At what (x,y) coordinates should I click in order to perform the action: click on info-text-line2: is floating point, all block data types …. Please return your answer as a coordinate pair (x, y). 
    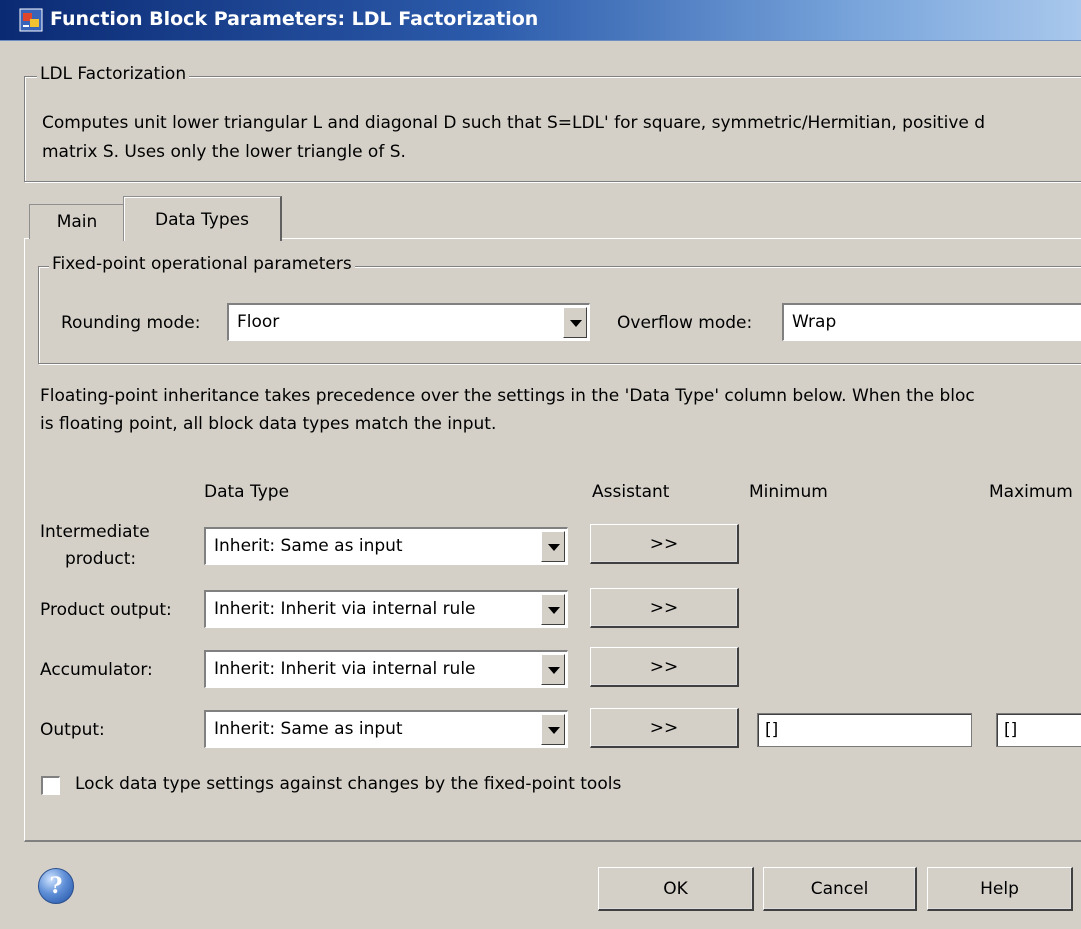
    Looking at the image, I should click on (268, 424).